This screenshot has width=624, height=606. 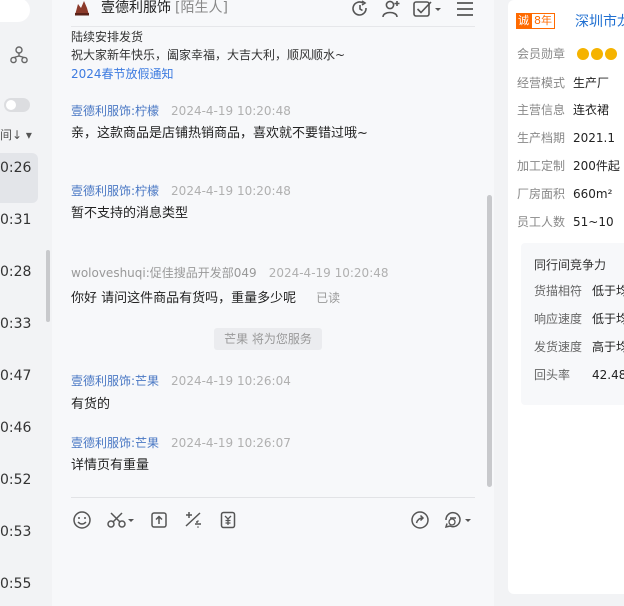 I want to click on sort-dropdown: 间↓ ▾, so click(x=16, y=134).